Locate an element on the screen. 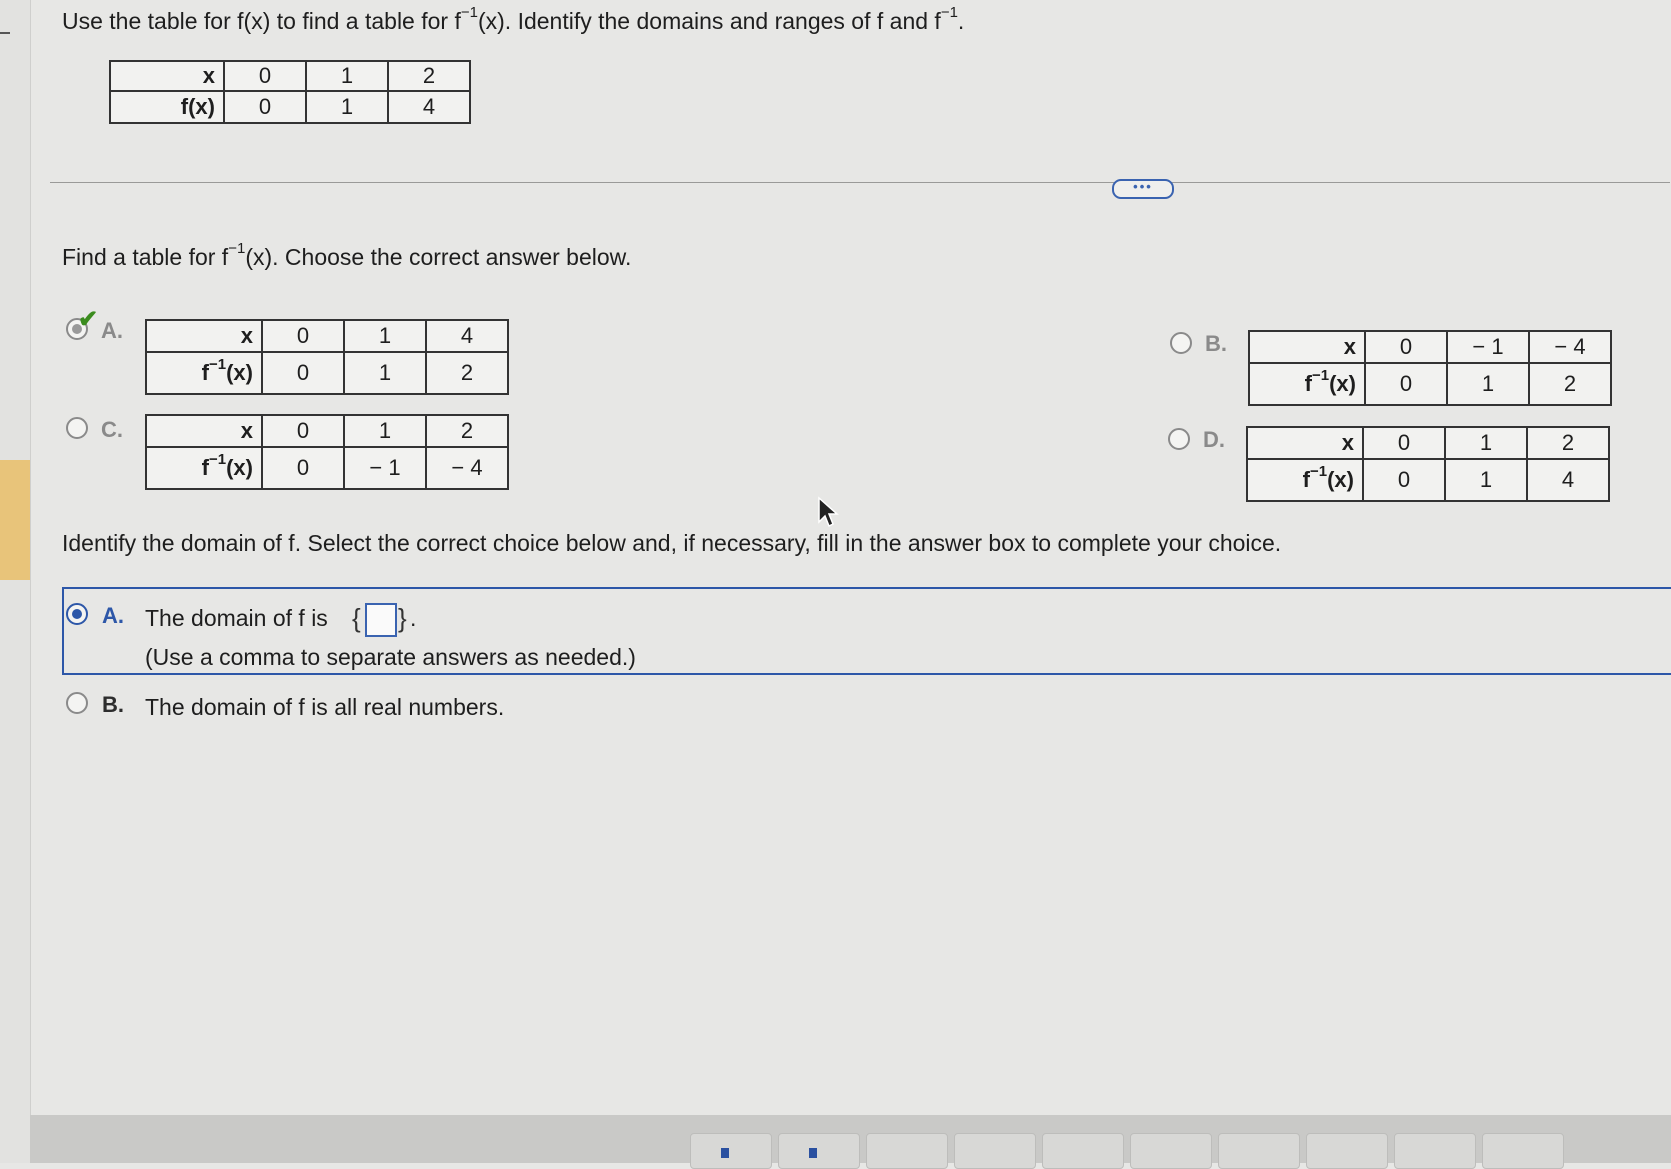  table-cell: f(x) is located at coordinates (167, 107).